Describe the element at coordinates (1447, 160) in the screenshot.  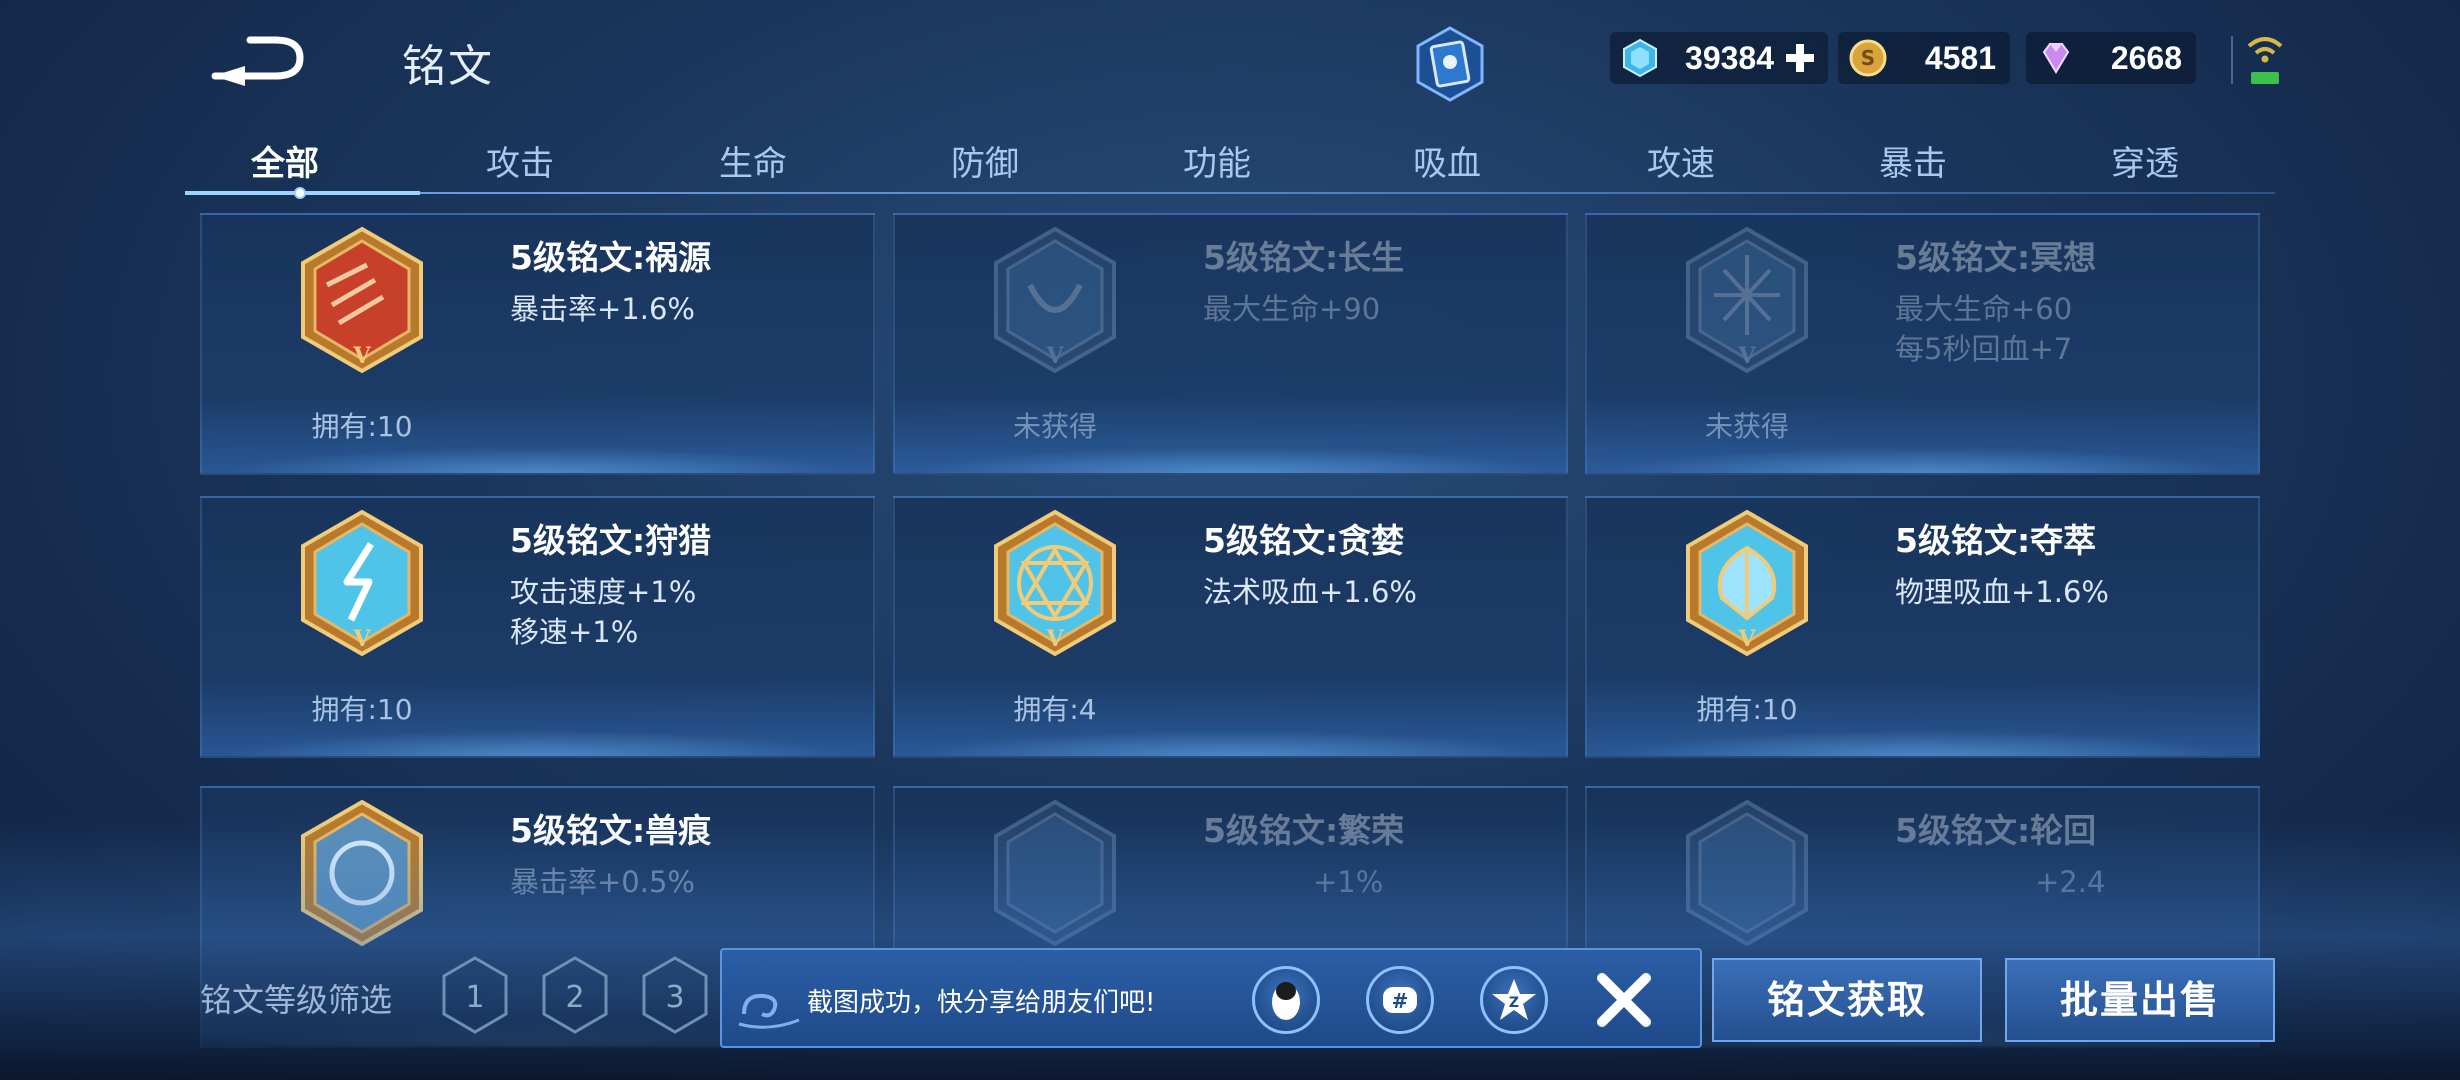
I see `tab-lifesteal: 吸血` at that location.